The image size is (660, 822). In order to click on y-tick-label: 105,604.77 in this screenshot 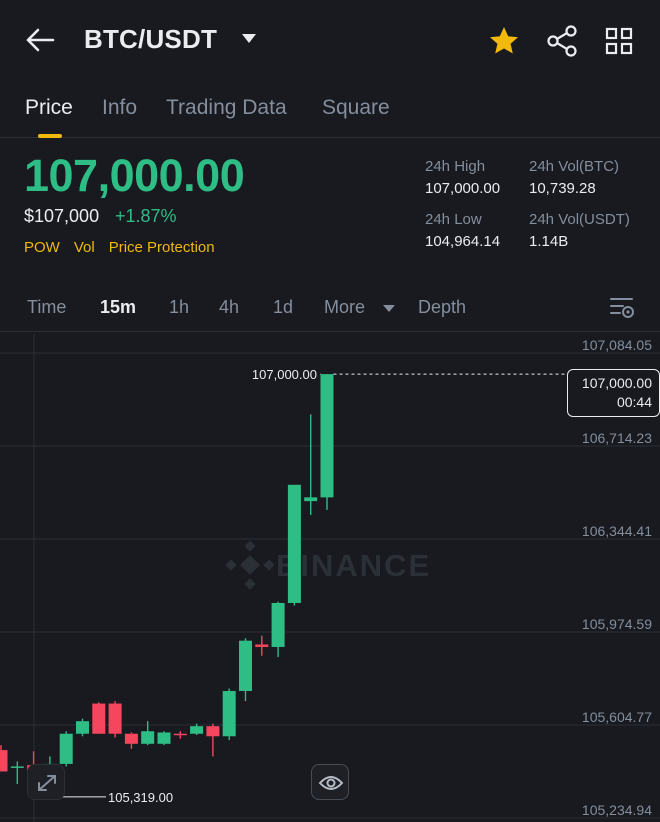, I will do `click(617, 717)`.